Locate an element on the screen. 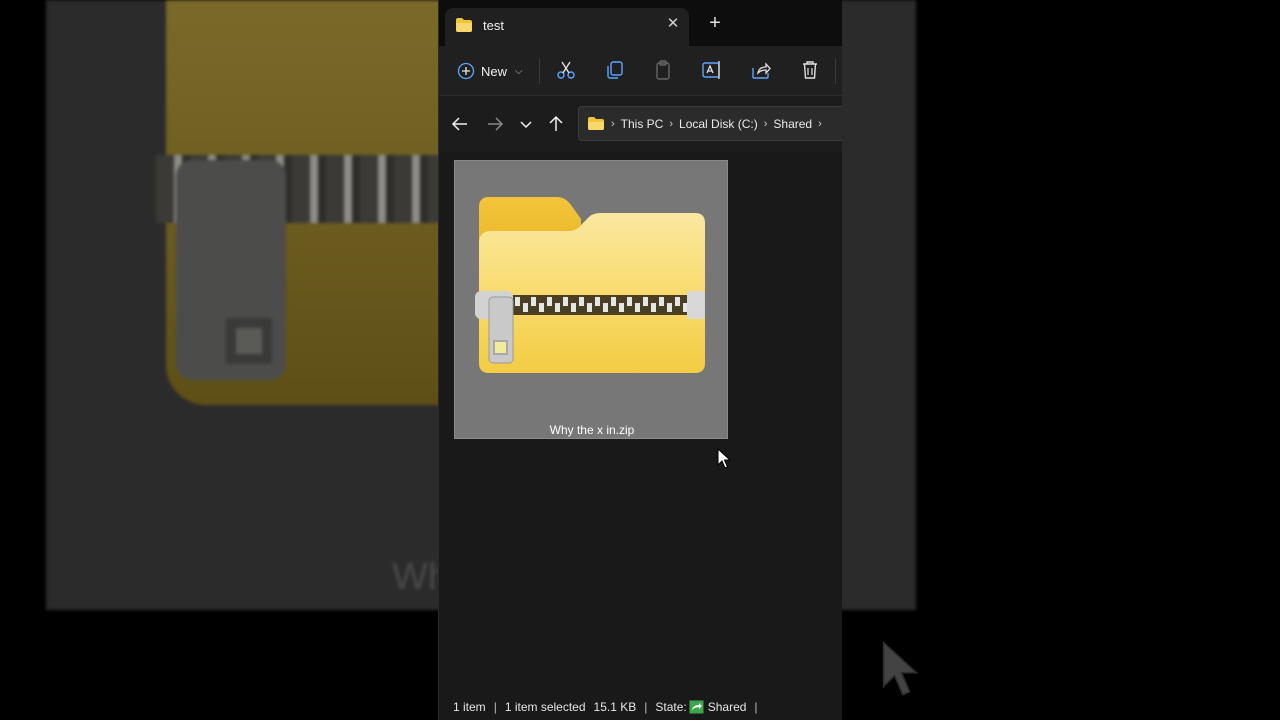 This screenshot has height=720, width=1280. cut-icon is located at coordinates (566, 70).